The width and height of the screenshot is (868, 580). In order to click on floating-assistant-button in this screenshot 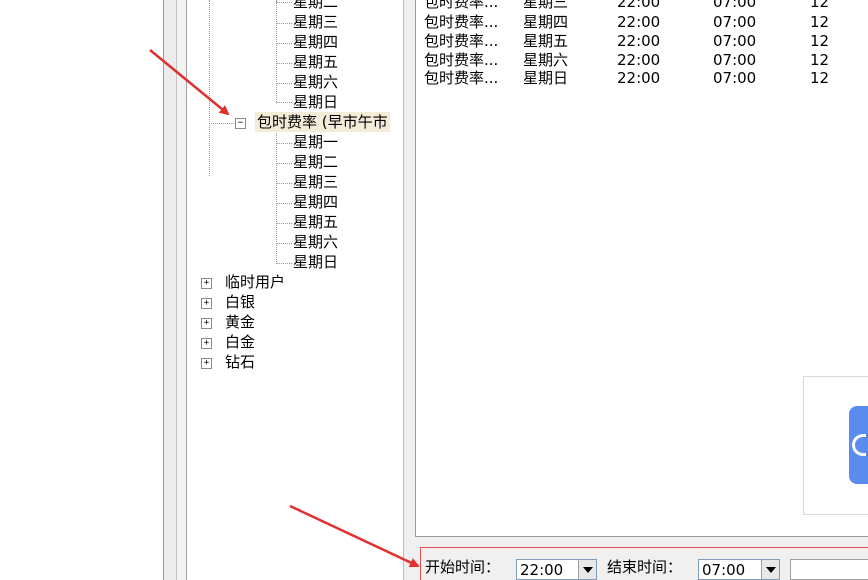, I will do `click(858, 445)`.